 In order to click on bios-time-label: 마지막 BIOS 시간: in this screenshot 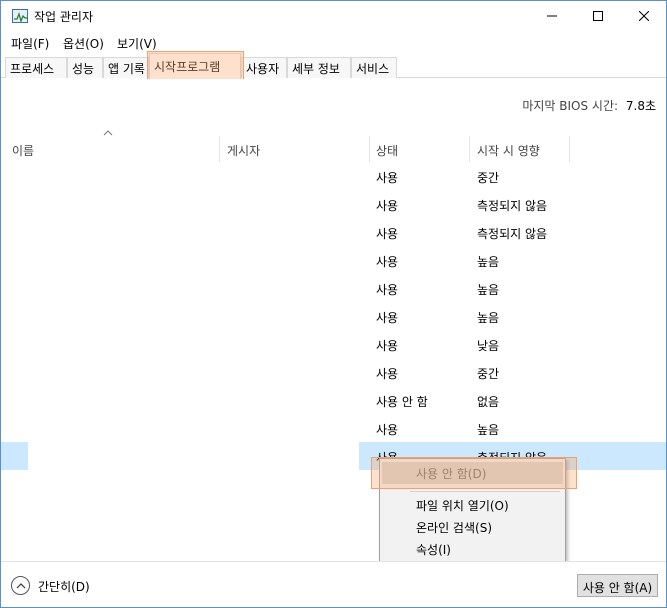, I will do `click(570, 106)`.